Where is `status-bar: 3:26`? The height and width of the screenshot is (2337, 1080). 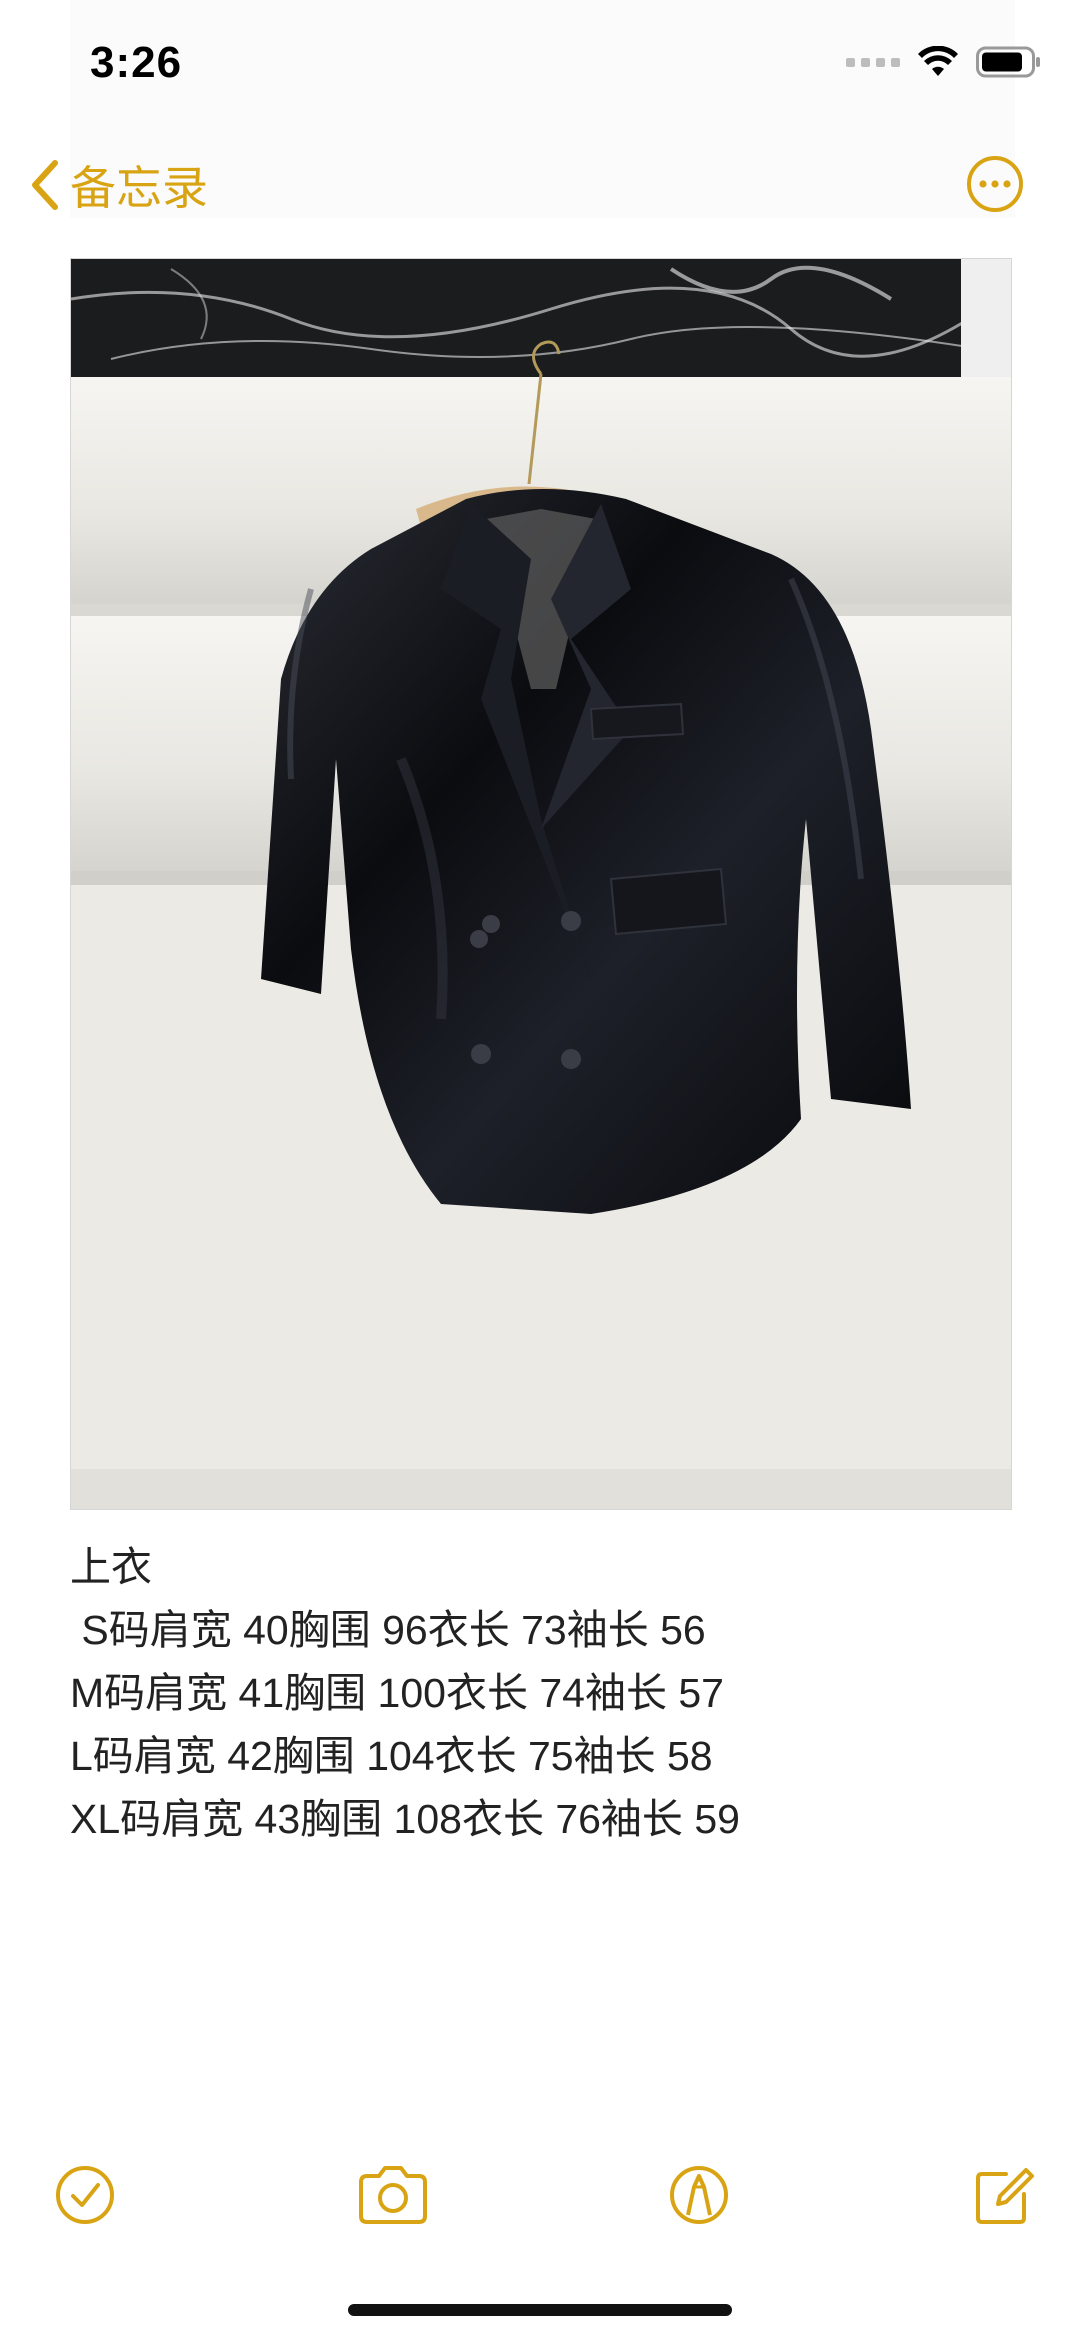
status-bar: 3:26 is located at coordinates (540, 65).